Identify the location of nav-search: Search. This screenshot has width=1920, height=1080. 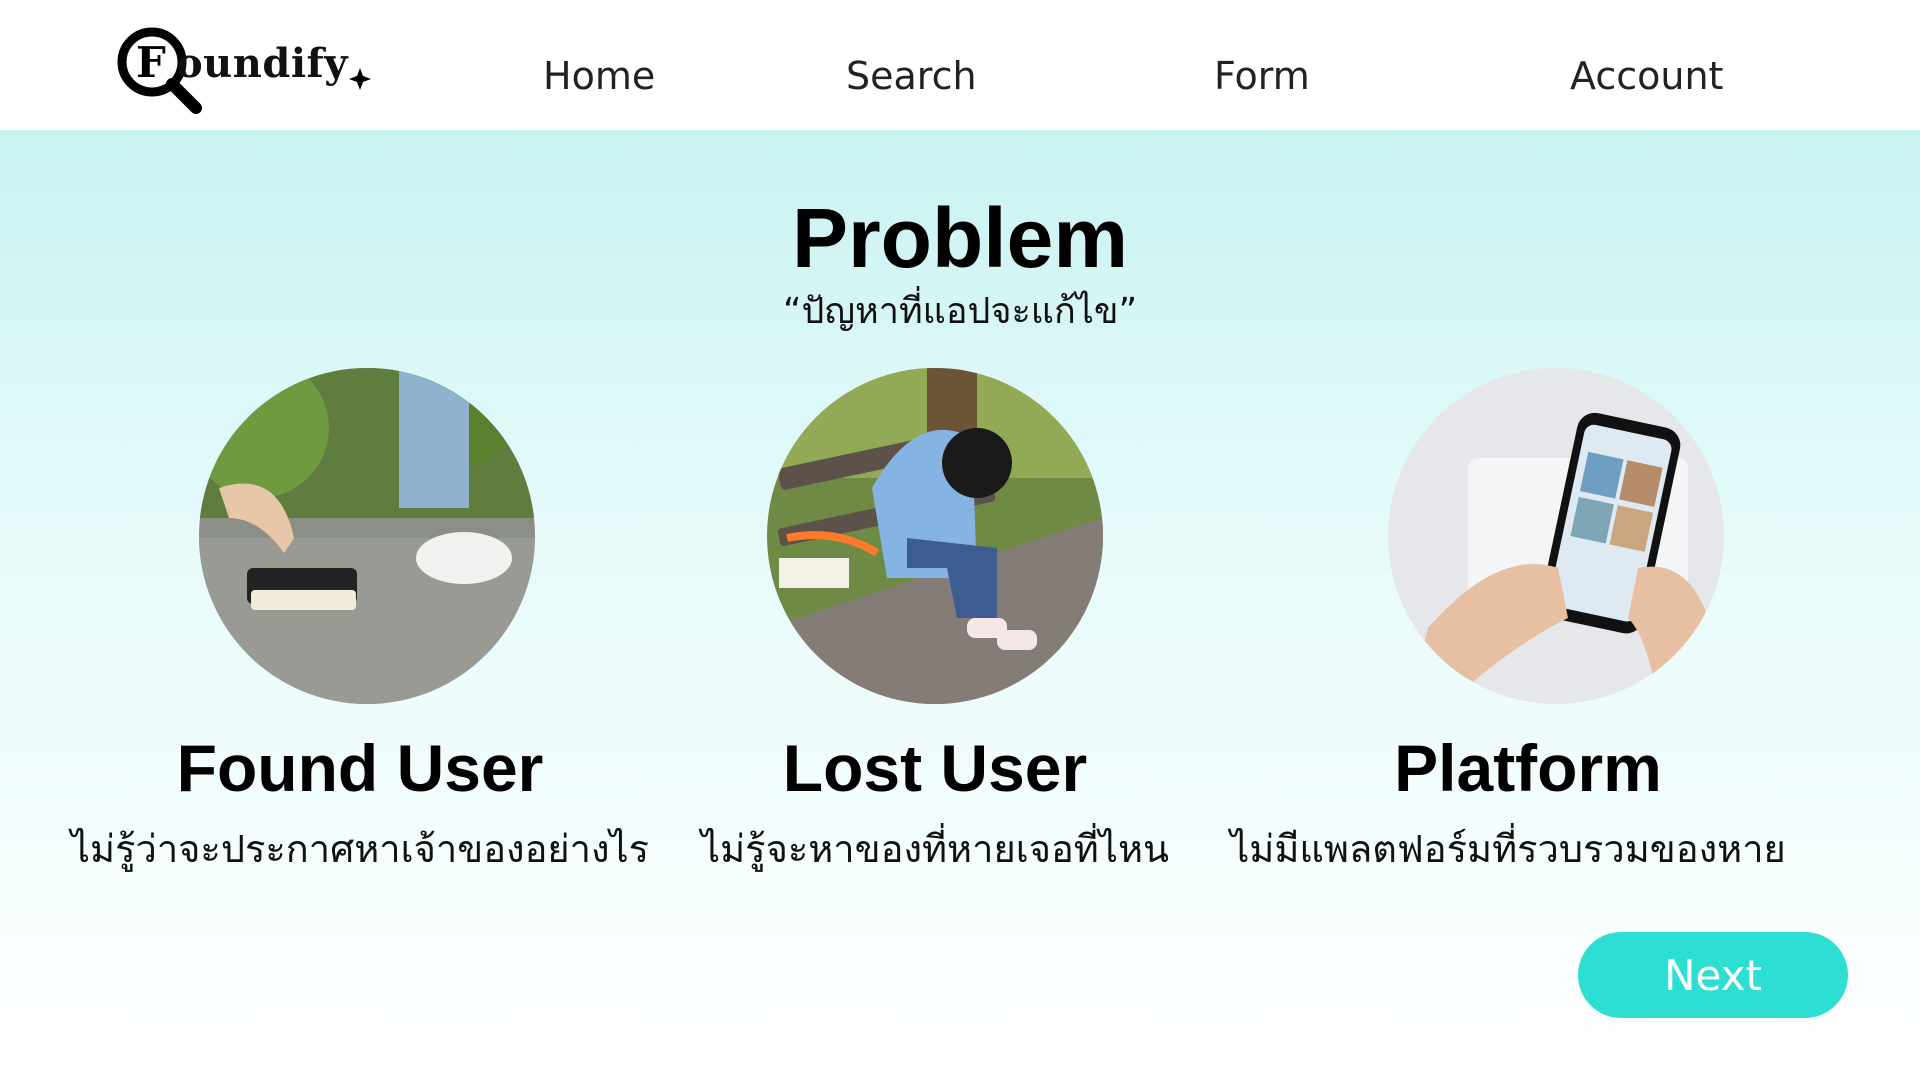
(911, 76).